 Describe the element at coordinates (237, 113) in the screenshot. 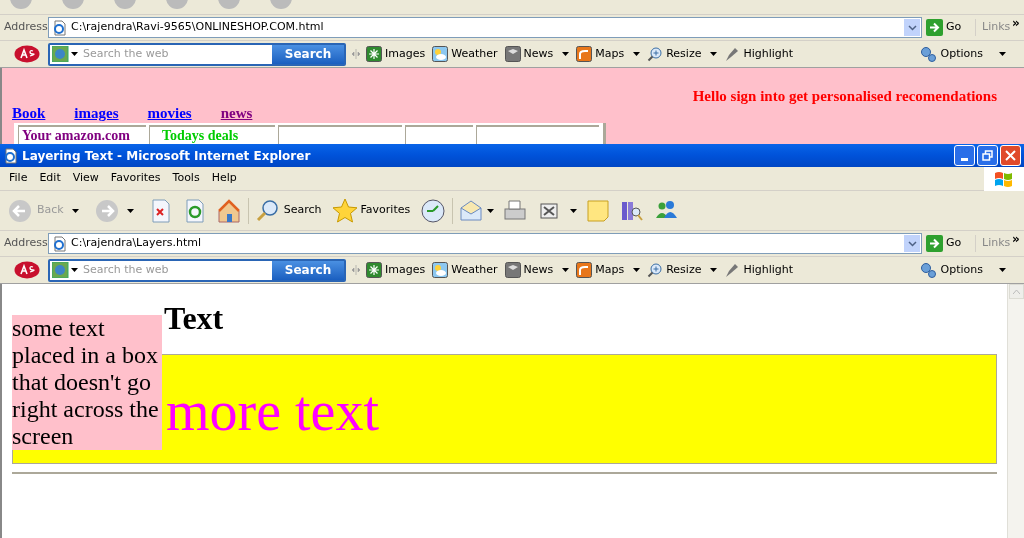

I see `nav-link: news` at that location.